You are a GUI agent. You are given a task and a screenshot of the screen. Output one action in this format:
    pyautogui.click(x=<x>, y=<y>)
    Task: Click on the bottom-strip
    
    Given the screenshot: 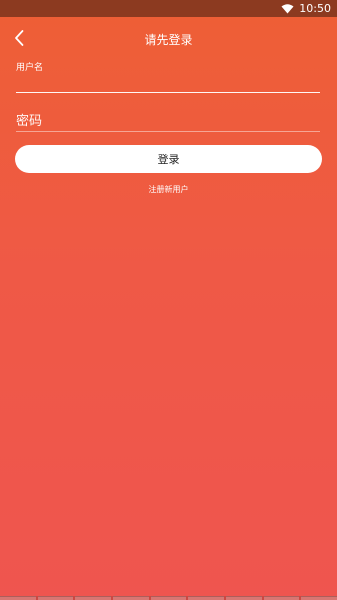 What is the action you would take?
    pyautogui.click(x=168, y=598)
    